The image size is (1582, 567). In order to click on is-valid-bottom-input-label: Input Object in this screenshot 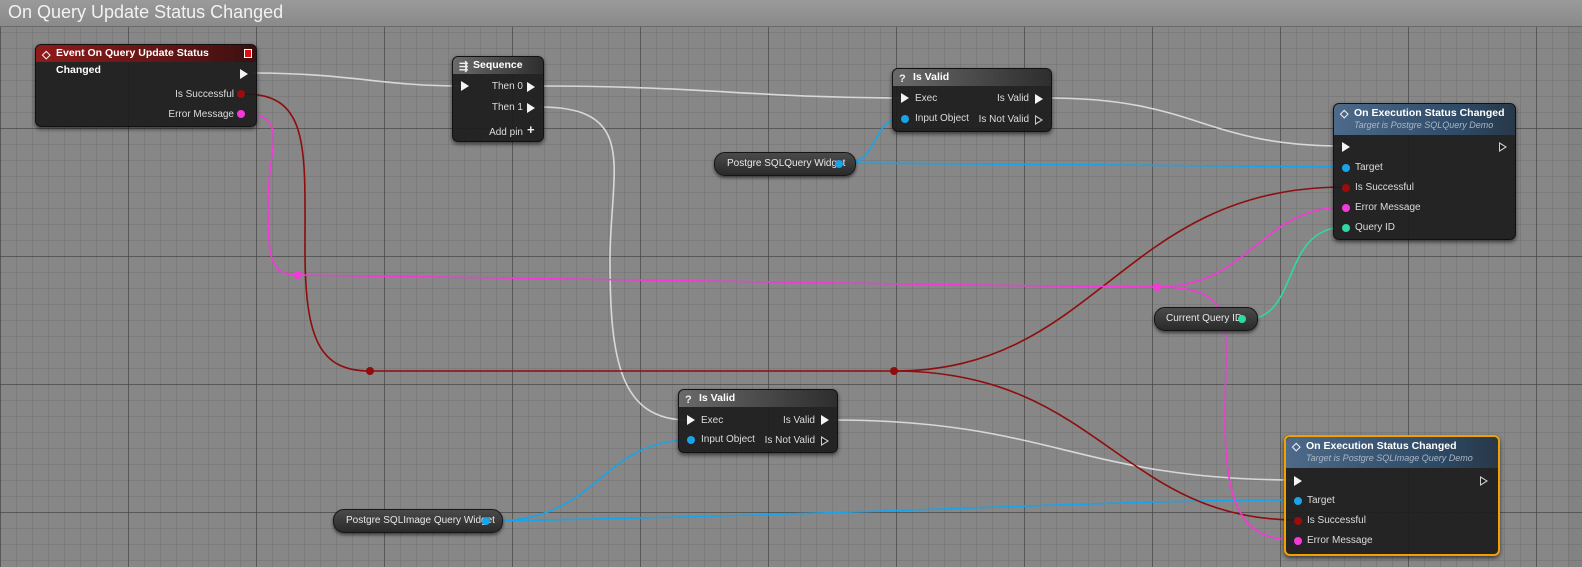, I will do `click(728, 439)`.